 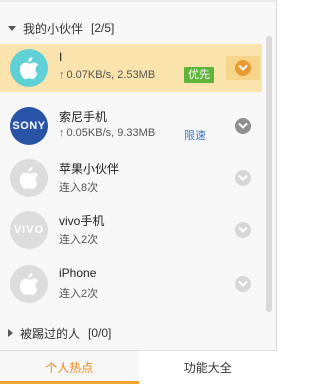 What do you see at coordinates (53, 28) in the screenshot?
I see `group-title: 我的小伙伴` at bounding box center [53, 28].